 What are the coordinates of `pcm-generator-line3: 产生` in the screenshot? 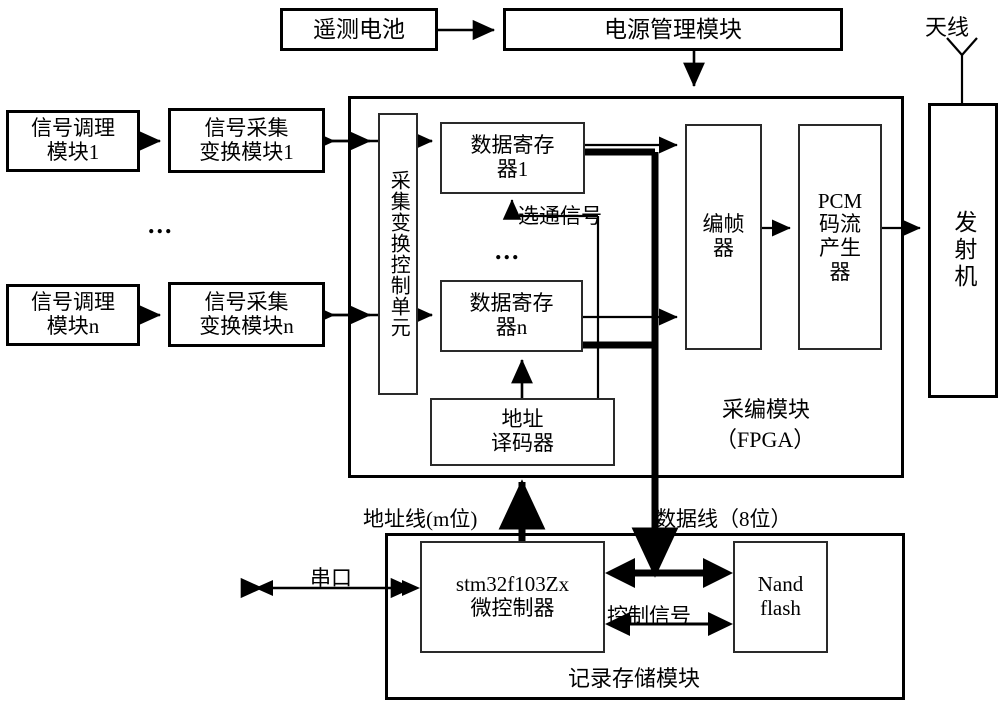 It's located at (840, 248).